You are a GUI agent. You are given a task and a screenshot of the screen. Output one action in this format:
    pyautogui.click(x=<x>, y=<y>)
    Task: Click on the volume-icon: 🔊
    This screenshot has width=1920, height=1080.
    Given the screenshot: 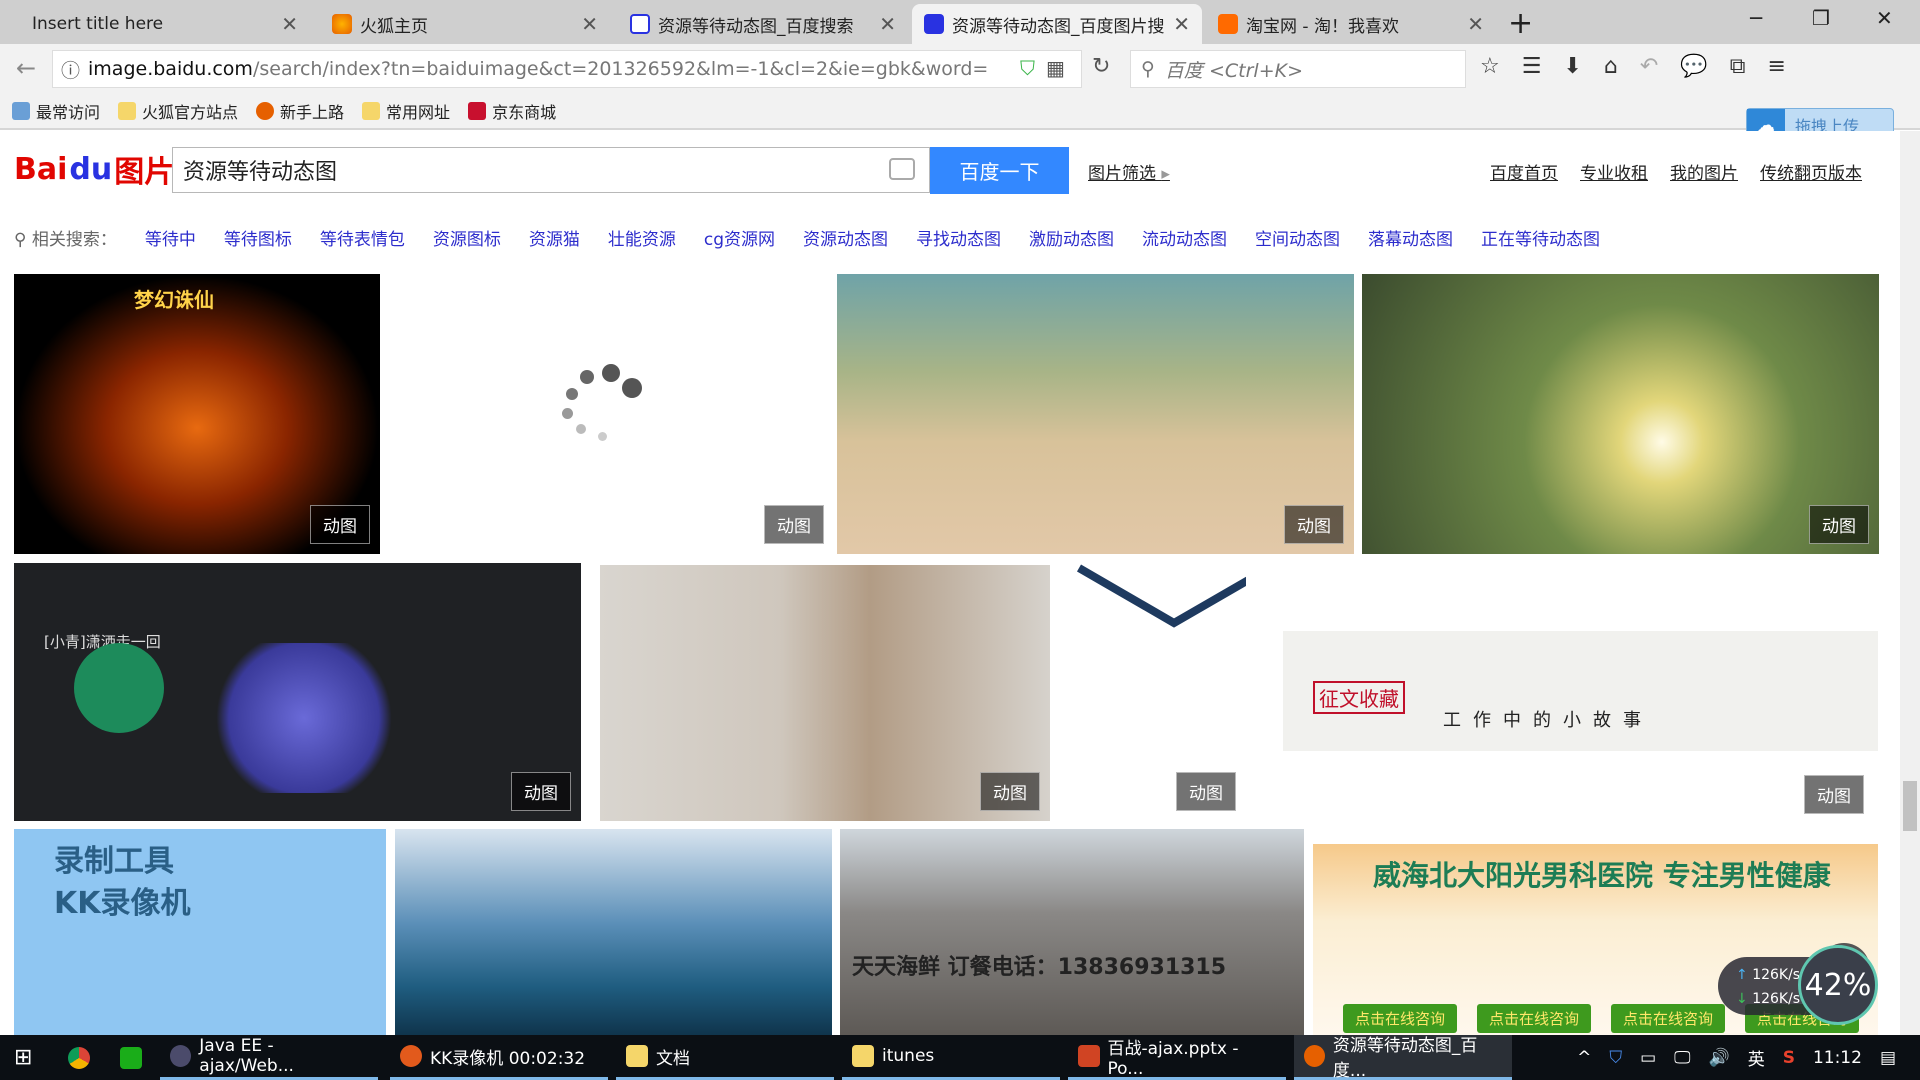 What is the action you would take?
    pyautogui.click(x=1719, y=1058)
    